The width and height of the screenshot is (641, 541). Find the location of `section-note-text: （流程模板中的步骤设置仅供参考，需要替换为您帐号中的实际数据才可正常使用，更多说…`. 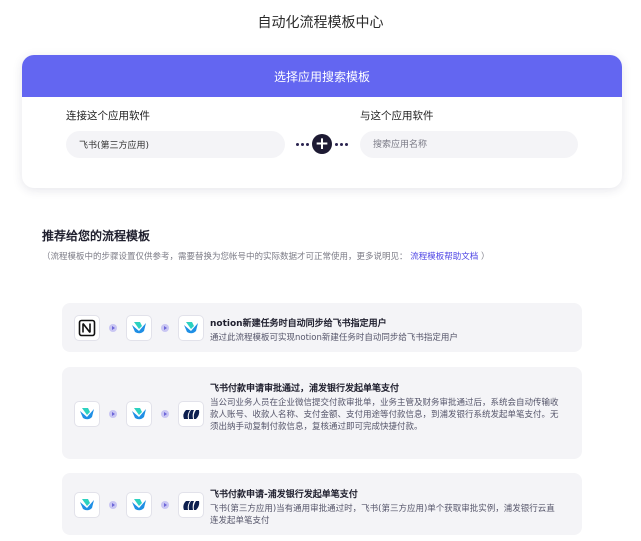

section-note-text: （流程模板中的步骤设置仅供参考，需要替换为您帐号中的实际数据才可正常使用，更多说… is located at coordinates (225, 257).